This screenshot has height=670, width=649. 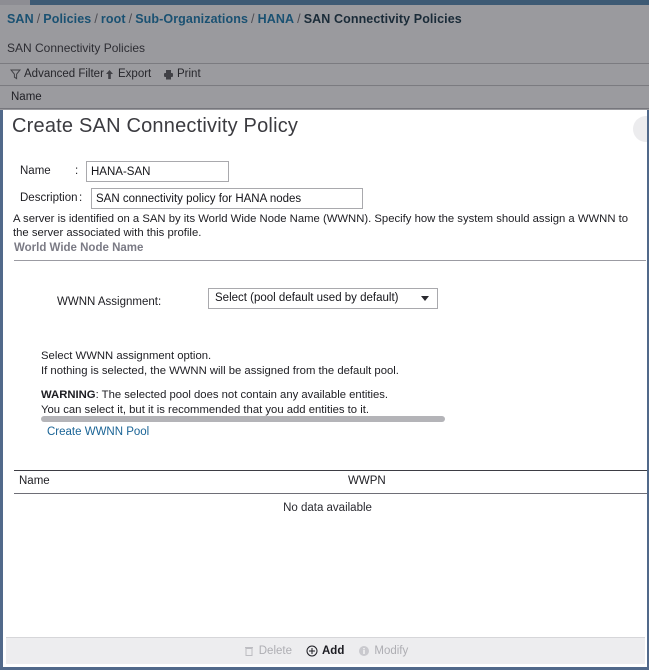 I want to click on dialog-action-bar: Delete Add Modify, so click(x=325, y=650).